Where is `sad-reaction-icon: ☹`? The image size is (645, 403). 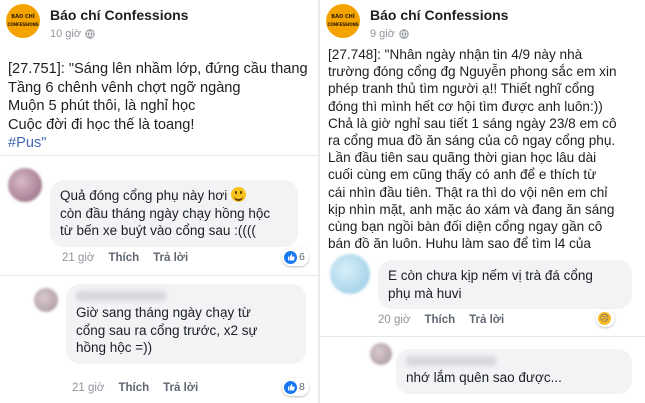 sad-reaction-icon: ☹ is located at coordinates (604, 318).